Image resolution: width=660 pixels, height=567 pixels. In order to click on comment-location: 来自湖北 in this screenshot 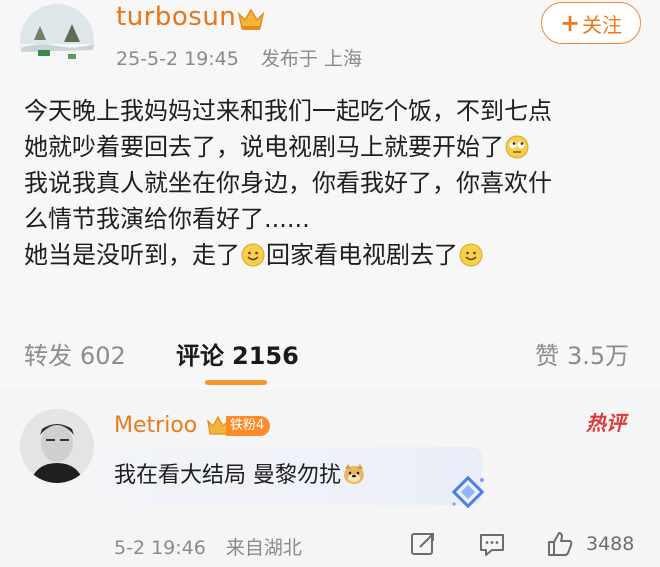, I will do `click(263, 548)`.